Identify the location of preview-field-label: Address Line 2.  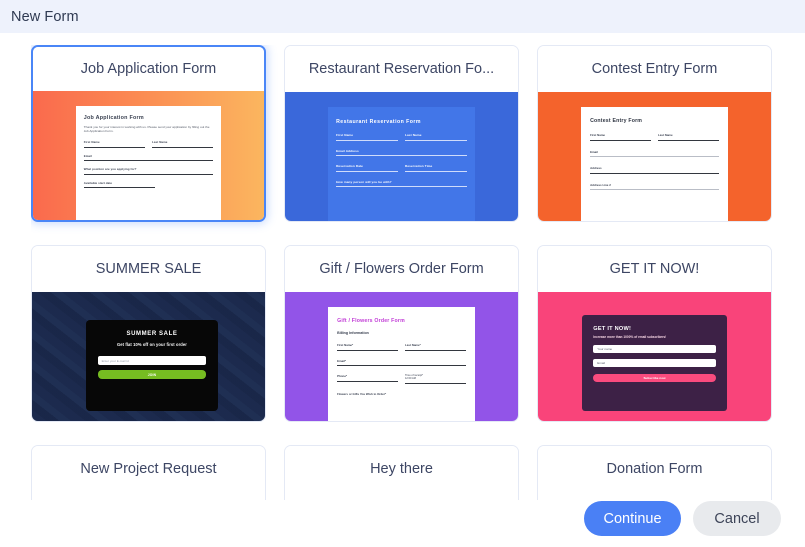
(600, 184).